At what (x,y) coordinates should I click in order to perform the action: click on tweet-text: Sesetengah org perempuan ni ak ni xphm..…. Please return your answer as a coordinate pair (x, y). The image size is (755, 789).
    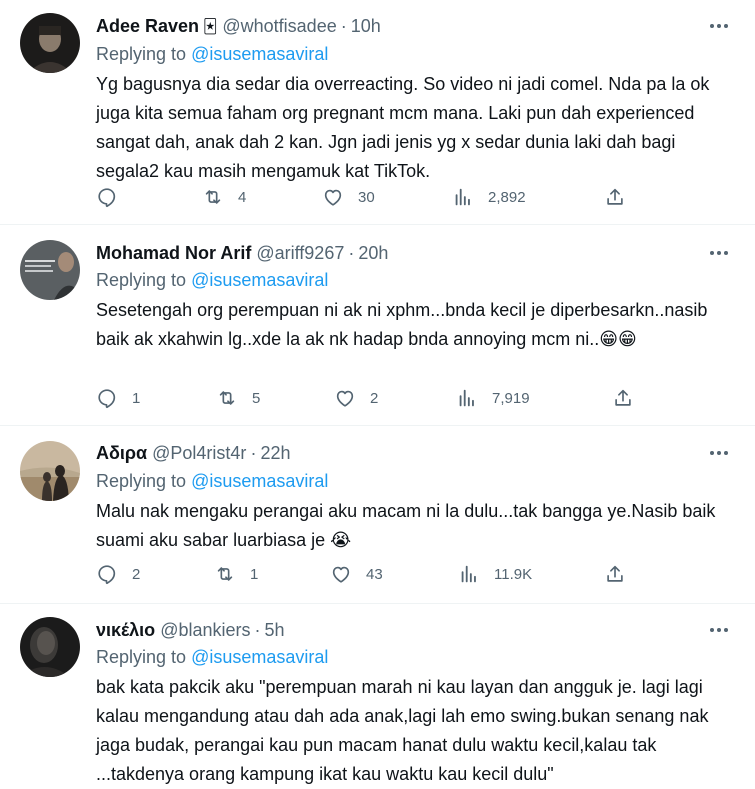
    Looking at the image, I should click on (402, 324).